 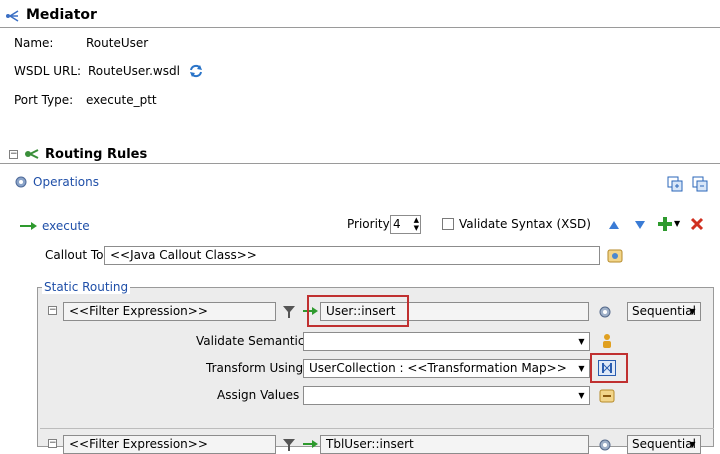 I want to click on rule2-settings-gear-icon, so click(x=605, y=445).